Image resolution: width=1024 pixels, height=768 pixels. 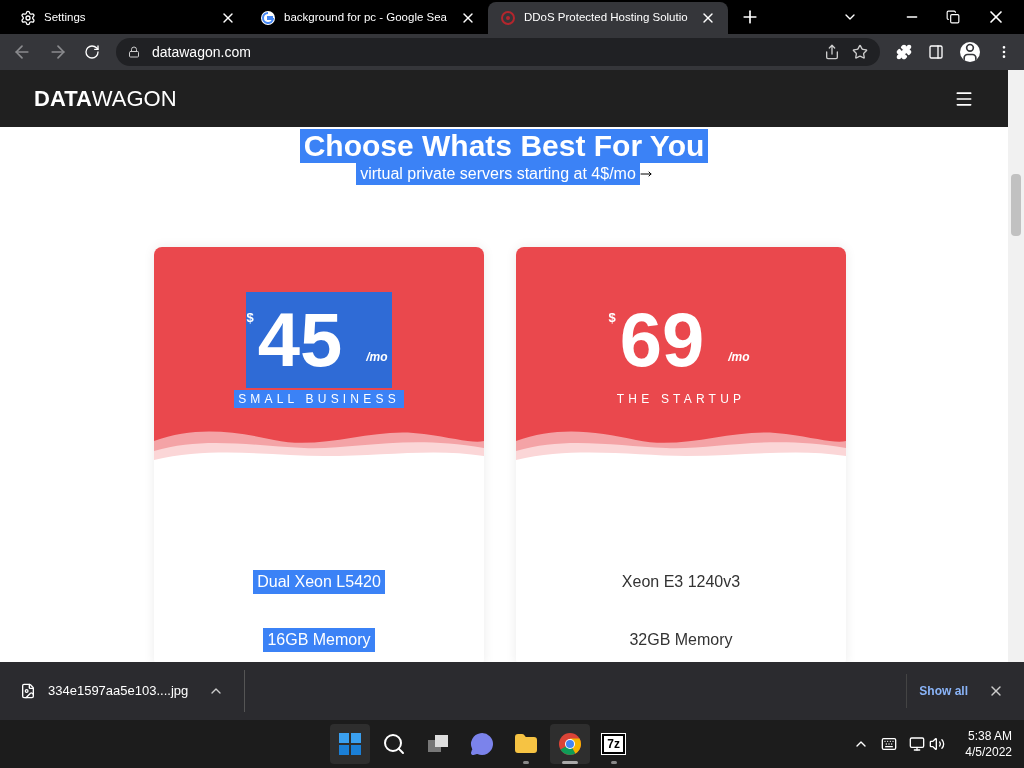 I want to click on address-field: datawagon.com, so click(x=498, y=52).